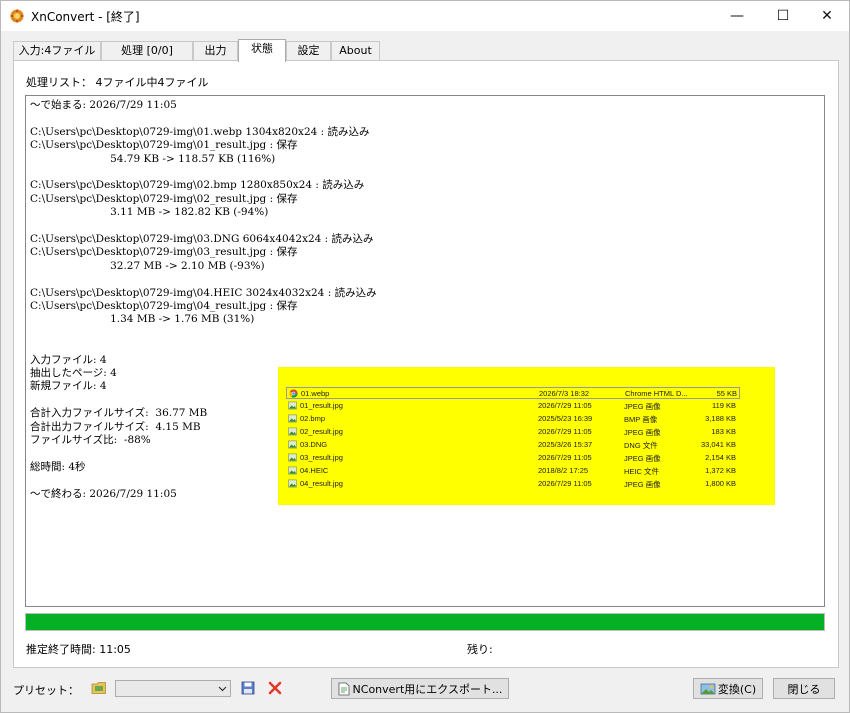 This screenshot has width=850, height=713. What do you see at coordinates (641, 419) in the screenshot?
I see `file-type: BMP 画像` at bounding box center [641, 419].